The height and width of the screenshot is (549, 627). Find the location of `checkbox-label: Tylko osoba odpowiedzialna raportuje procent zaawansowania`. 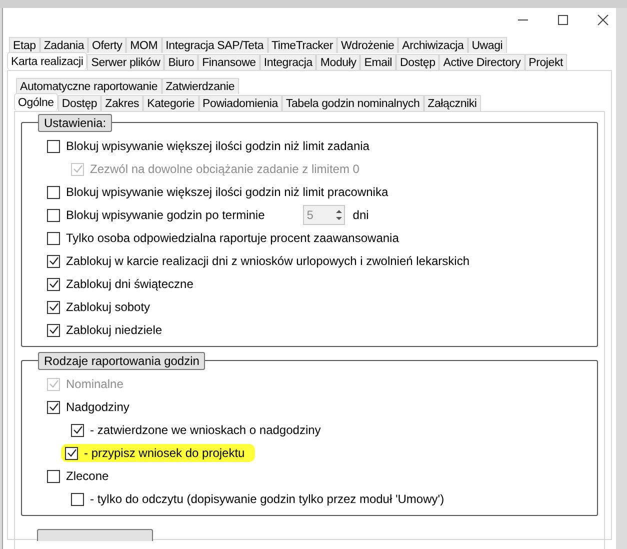

checkbox-label: Tylko osoba odpowiedzialna raportuje procent zaawansowania is located at coordinates (232, 238).